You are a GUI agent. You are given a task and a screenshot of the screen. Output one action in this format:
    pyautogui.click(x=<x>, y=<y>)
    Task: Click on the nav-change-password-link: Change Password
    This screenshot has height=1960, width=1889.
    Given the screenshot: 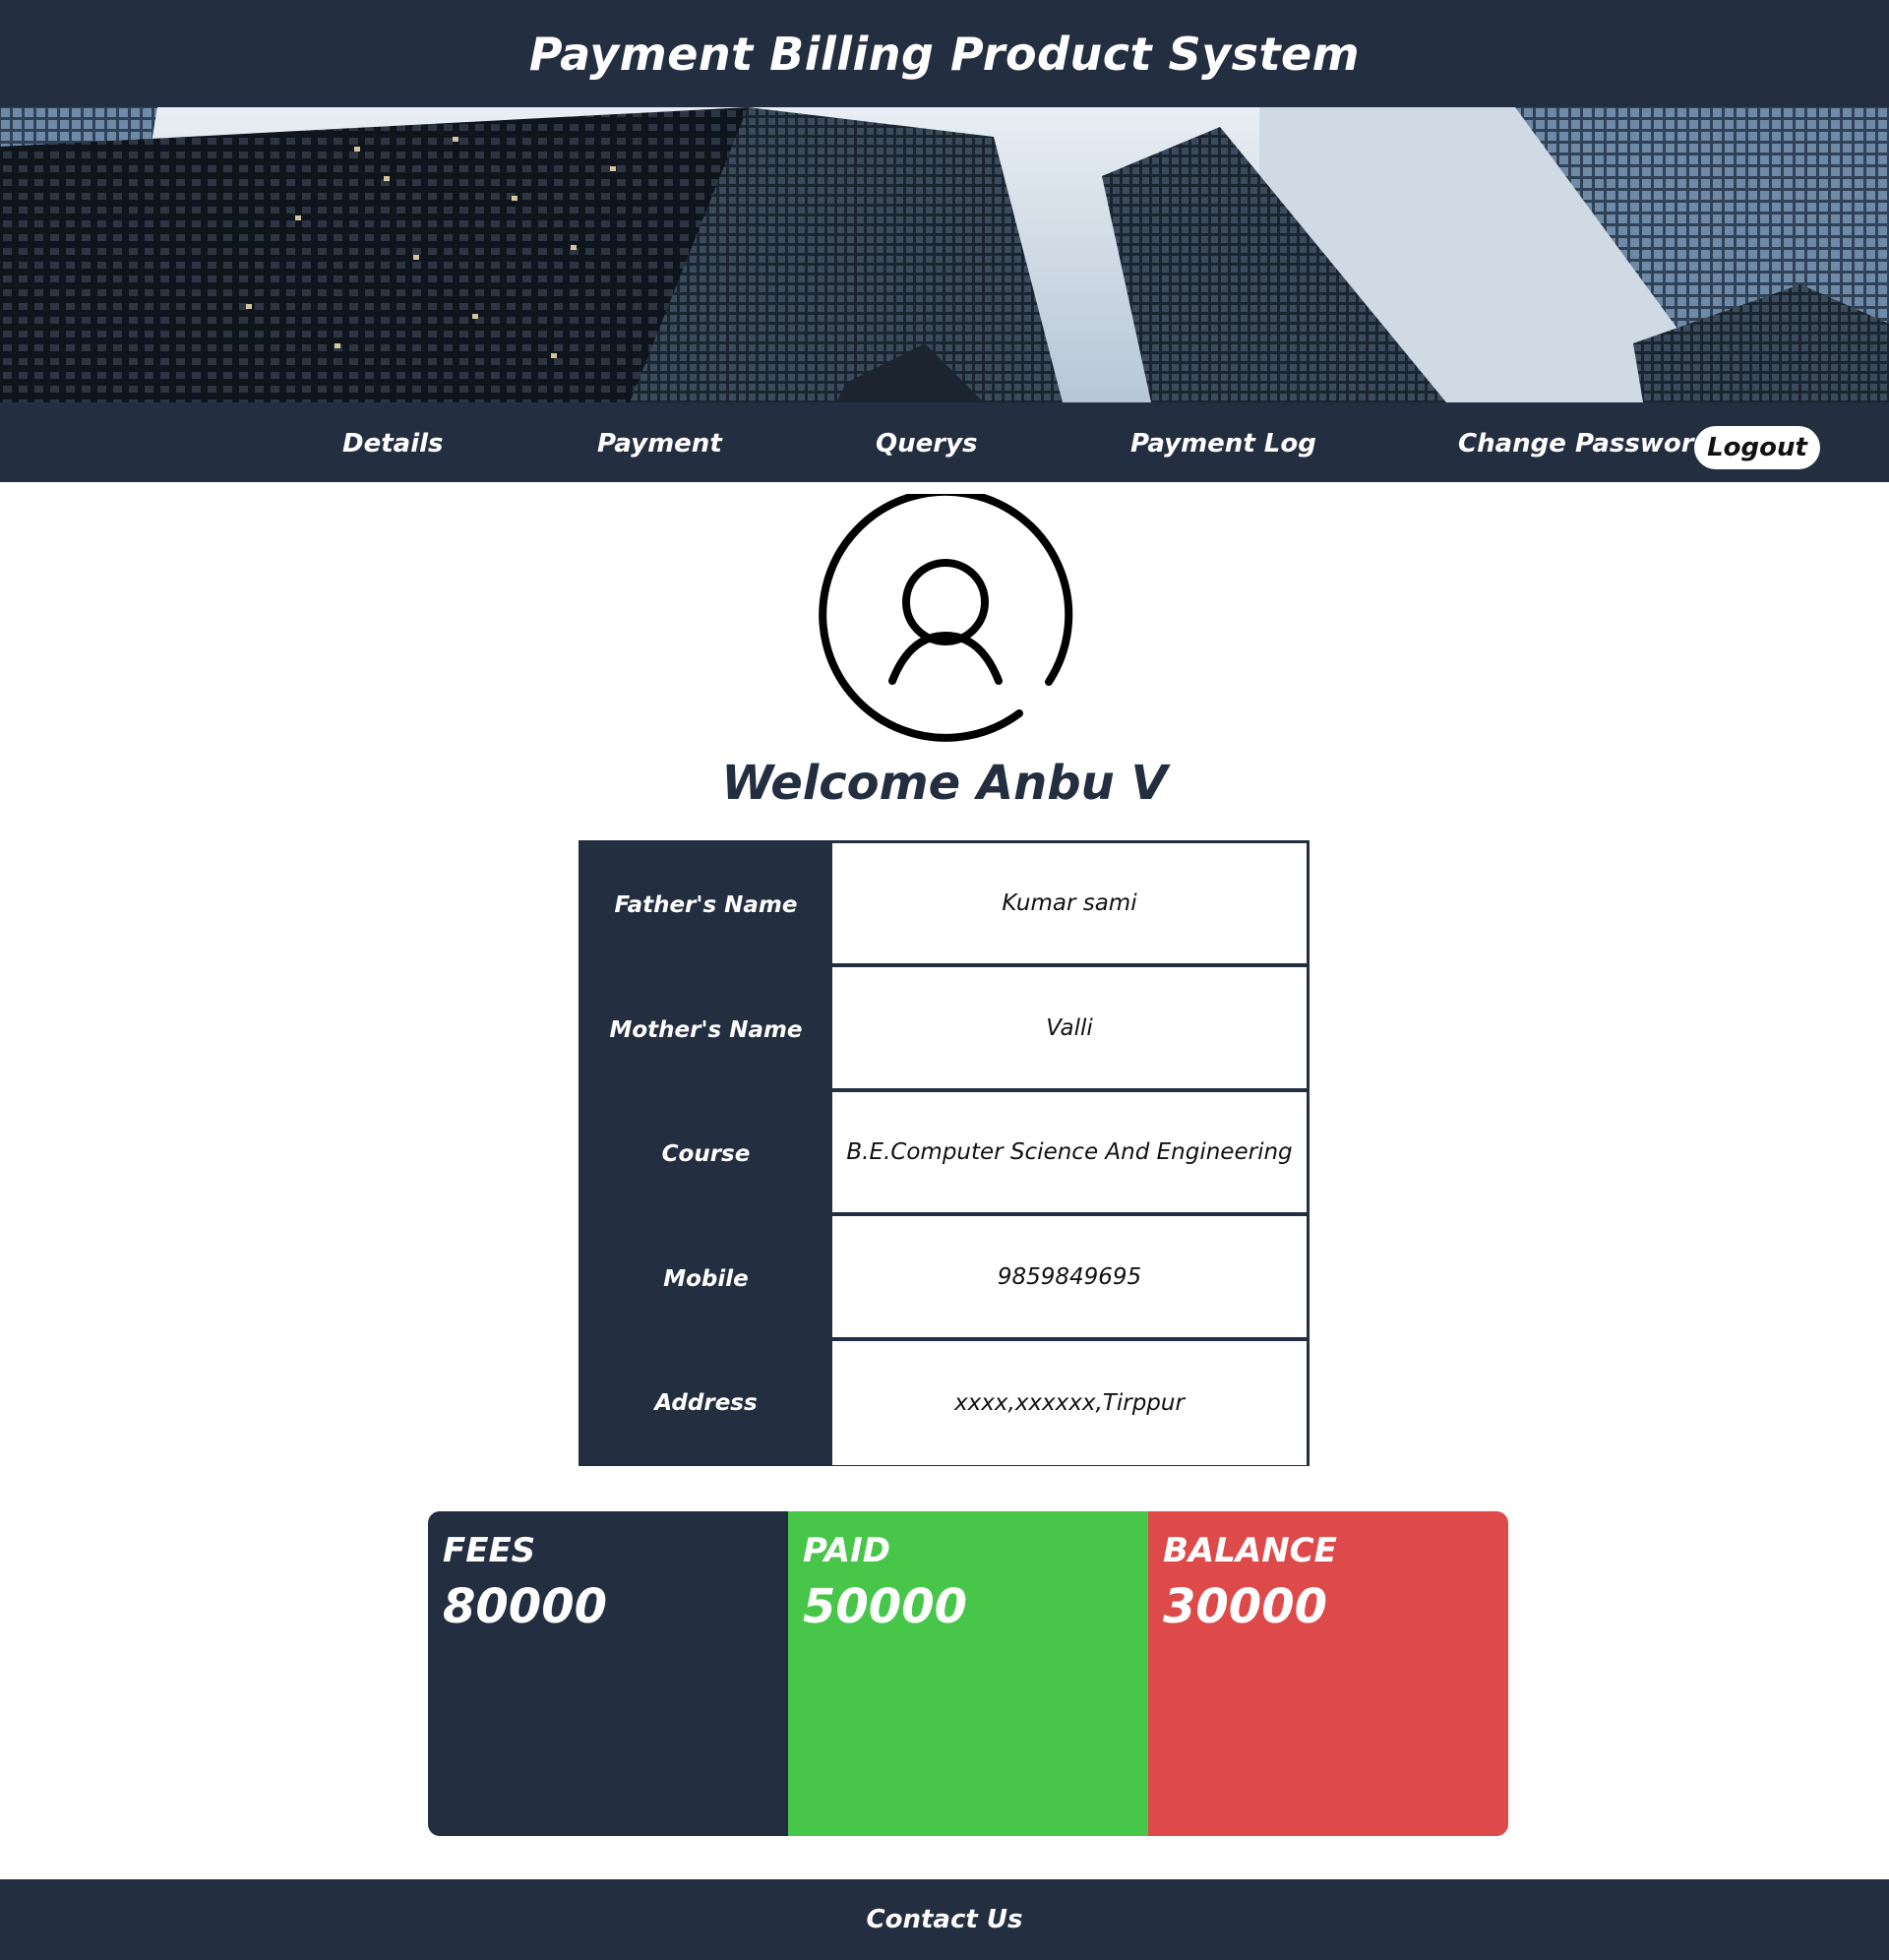 What is the action you would take?
    pyautogui.click(x=1585, y=442)
    